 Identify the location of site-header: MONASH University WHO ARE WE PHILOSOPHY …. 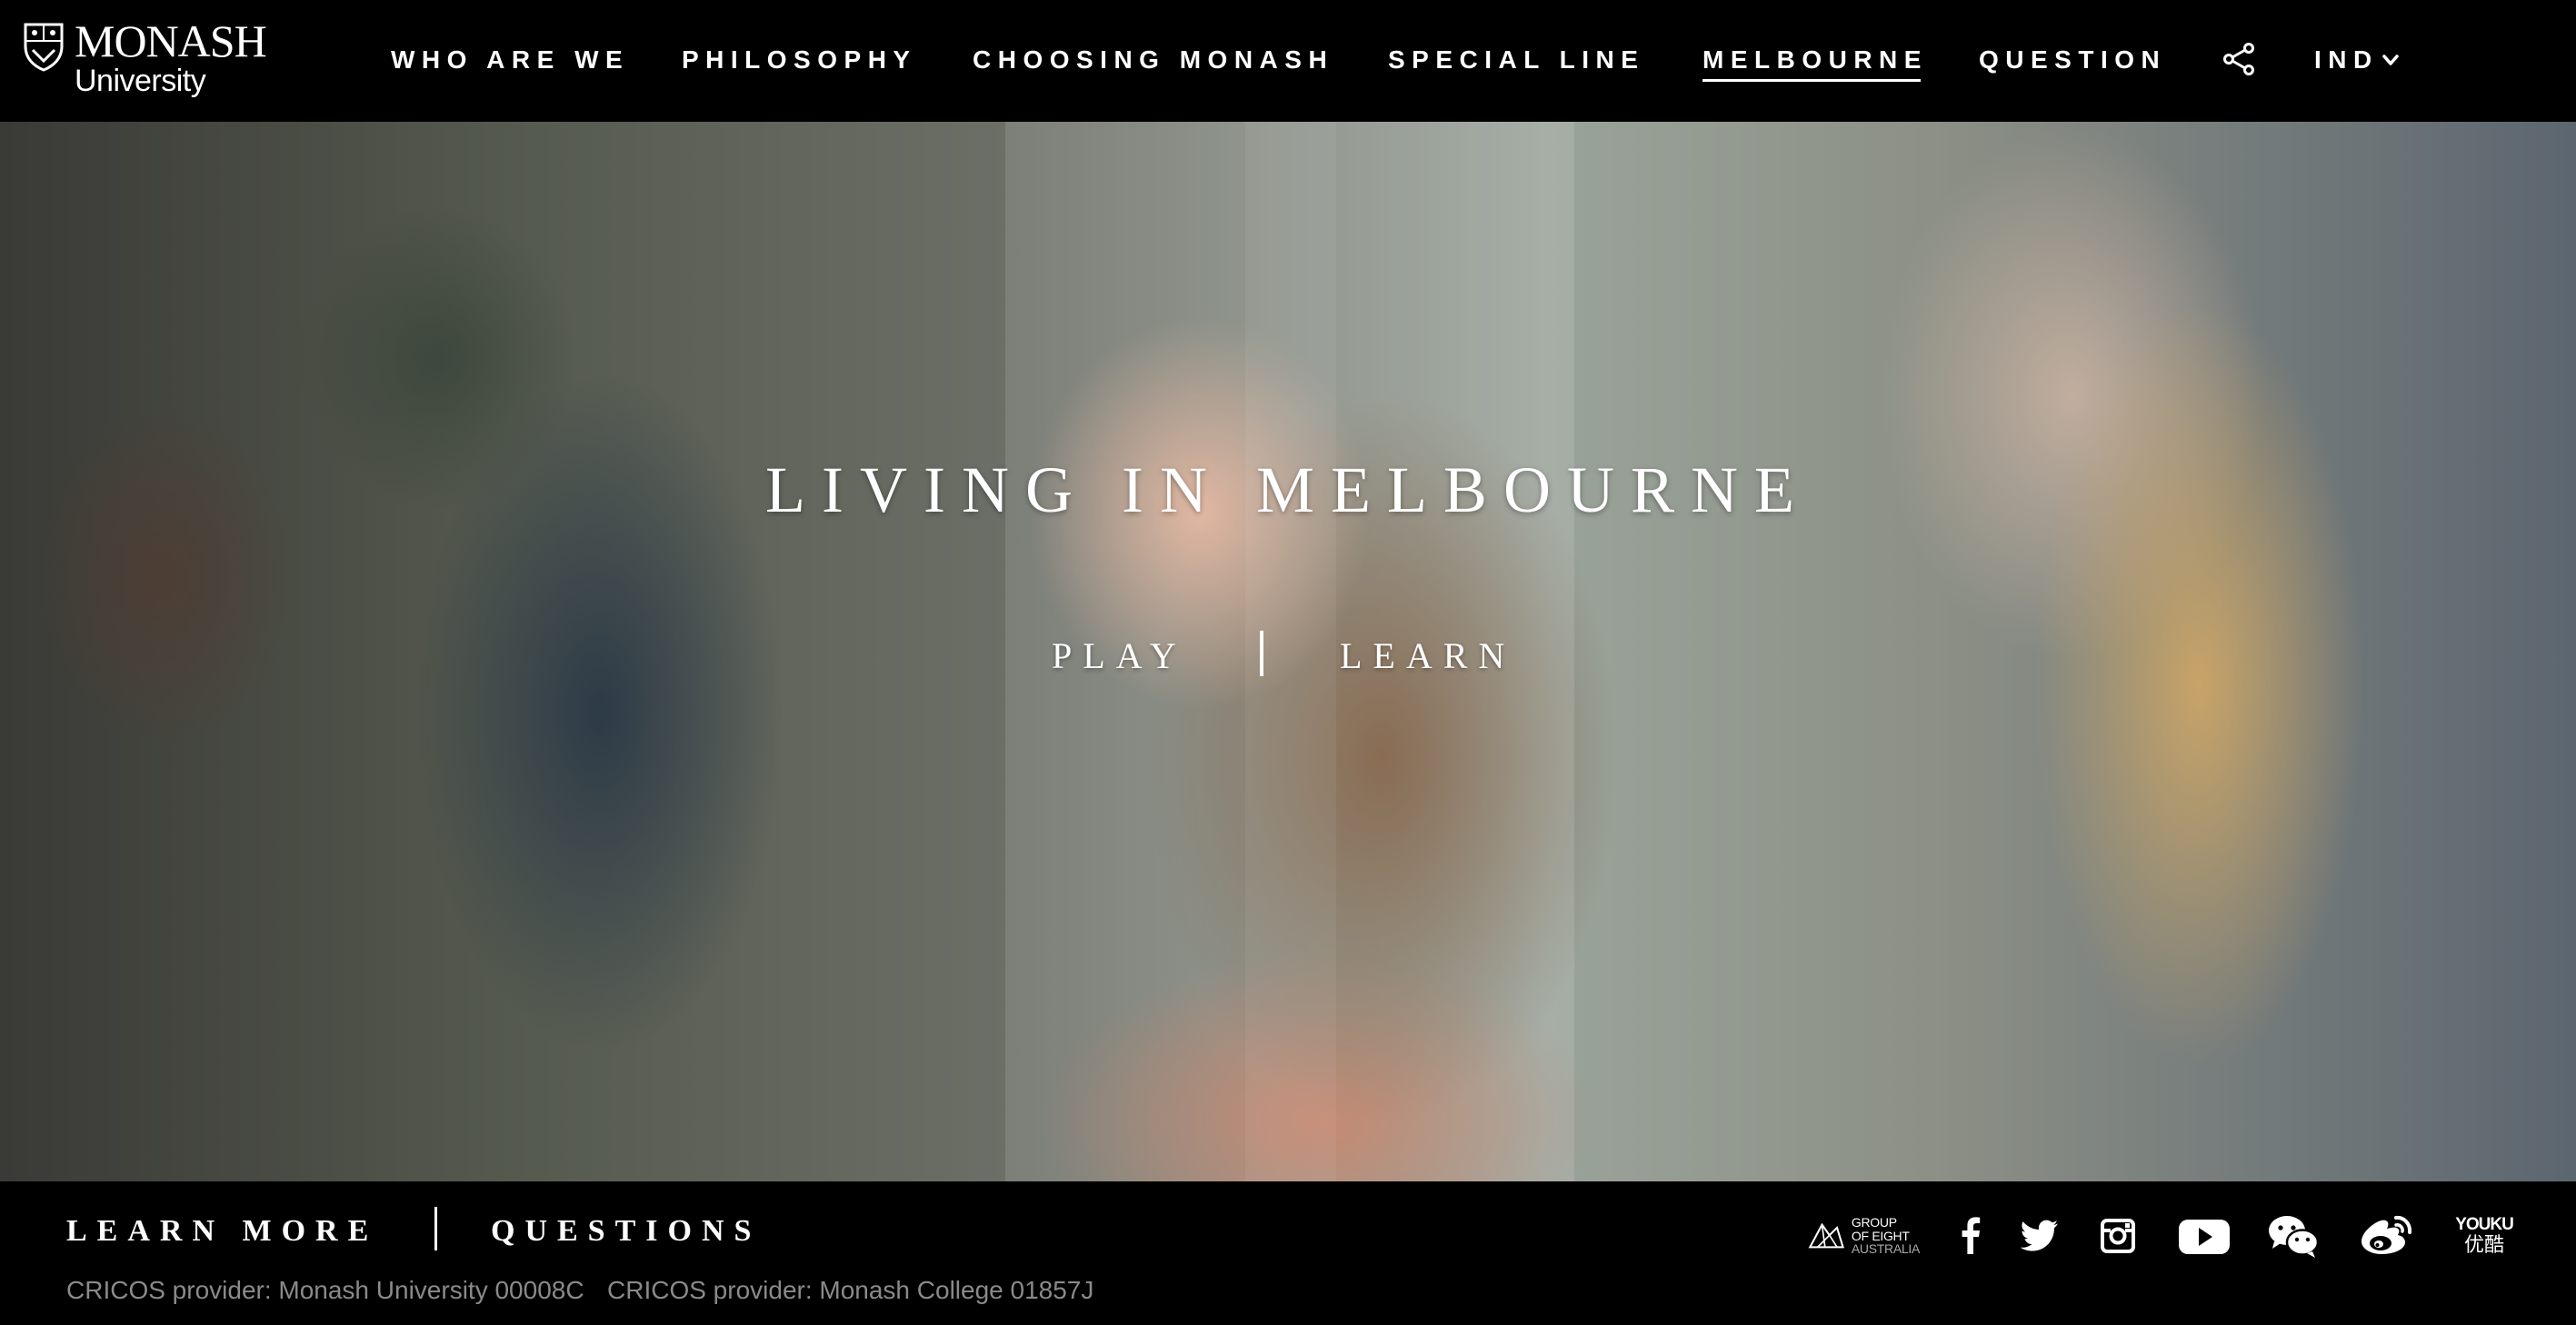
(1288, 61).